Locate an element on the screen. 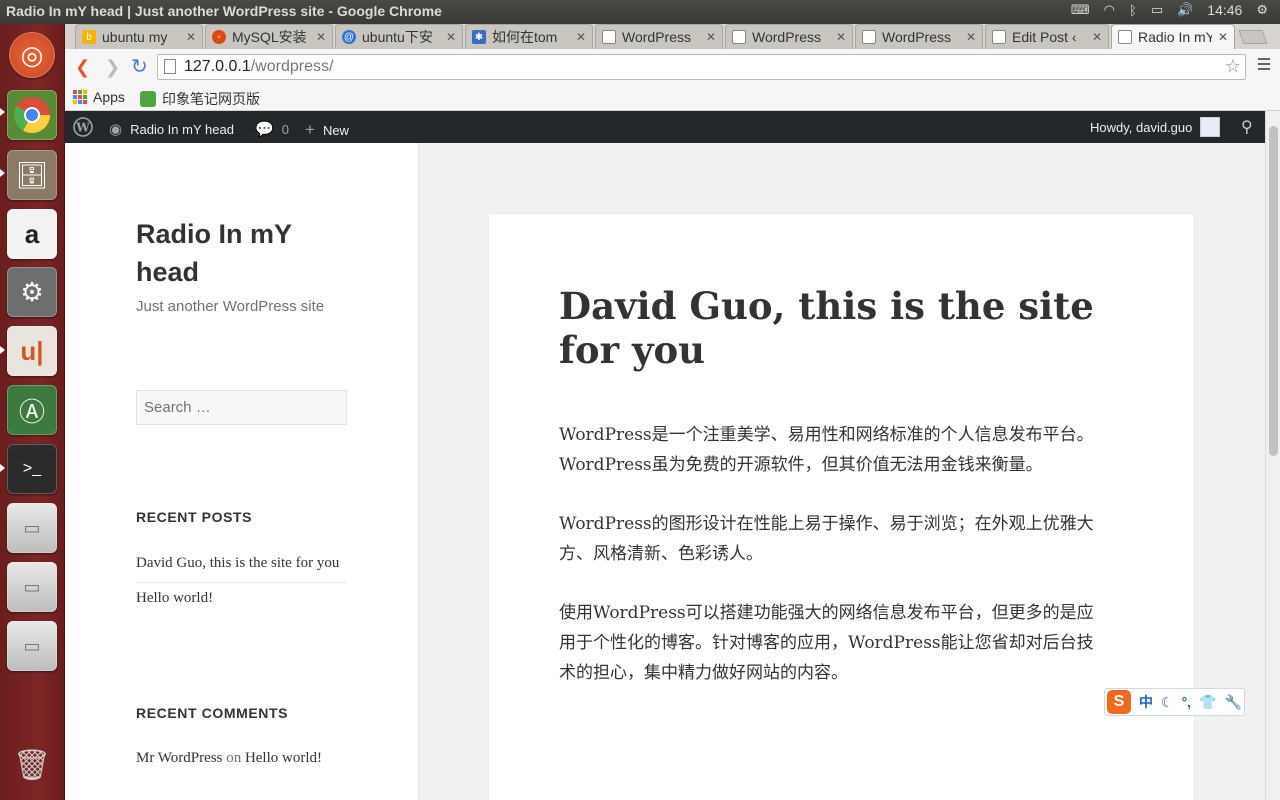 The height and width of the screenshot is (800, 1280). tab-5: WordPress ✕ is located at coordinates (659, 36).